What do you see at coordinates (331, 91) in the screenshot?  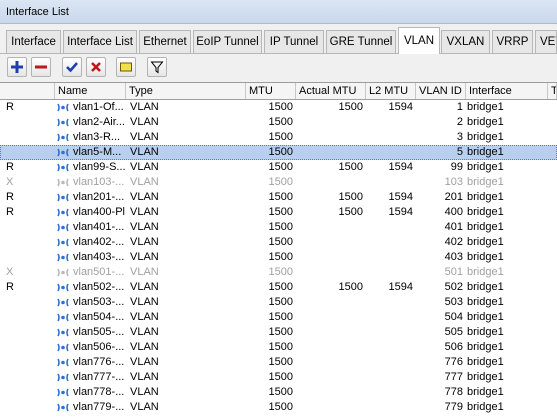 I see `column-actual-mtu: Actual MTU` at bounding box center [331, 91].